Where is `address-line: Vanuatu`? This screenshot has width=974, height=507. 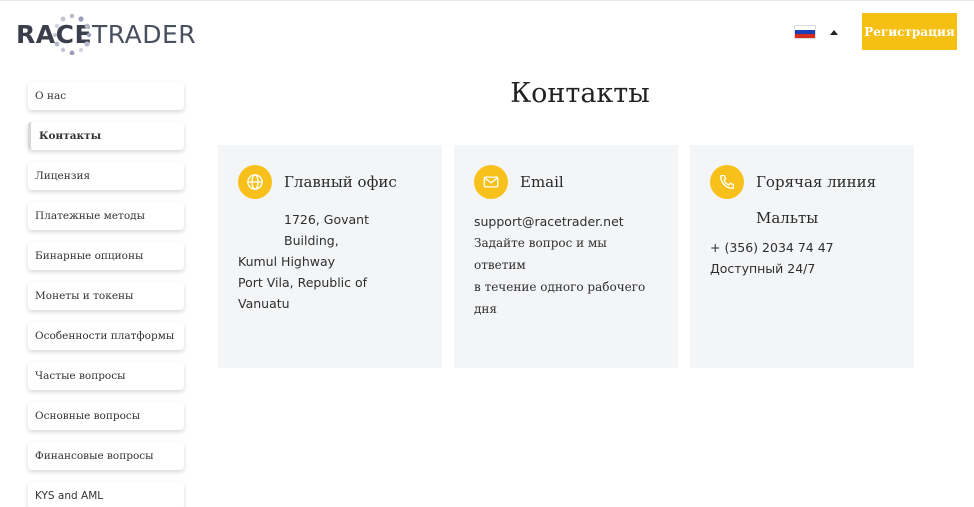 address-line: Vanuatu is located at coordinates (264, 303).